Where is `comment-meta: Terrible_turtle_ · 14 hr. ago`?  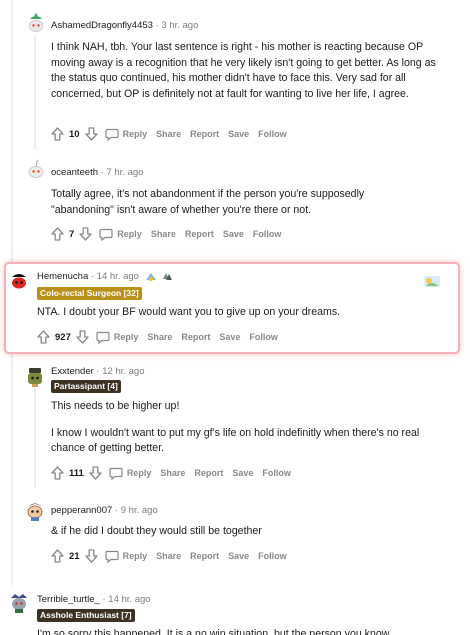
comment-meta: Terrible_turtle_ · 14 hr. ago is located at coordinates (94, 599).